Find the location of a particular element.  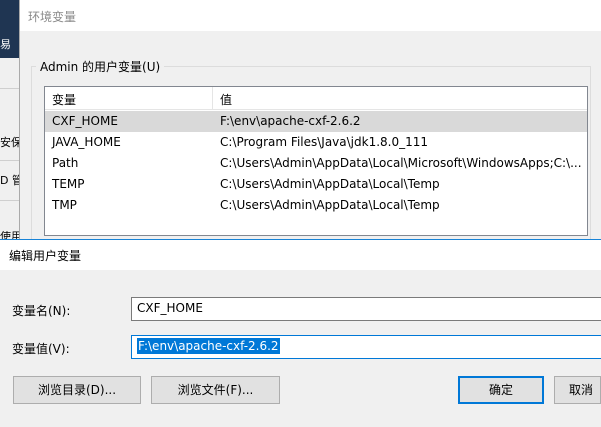

ok-button: 确定 is located at coordinates (501, 390).